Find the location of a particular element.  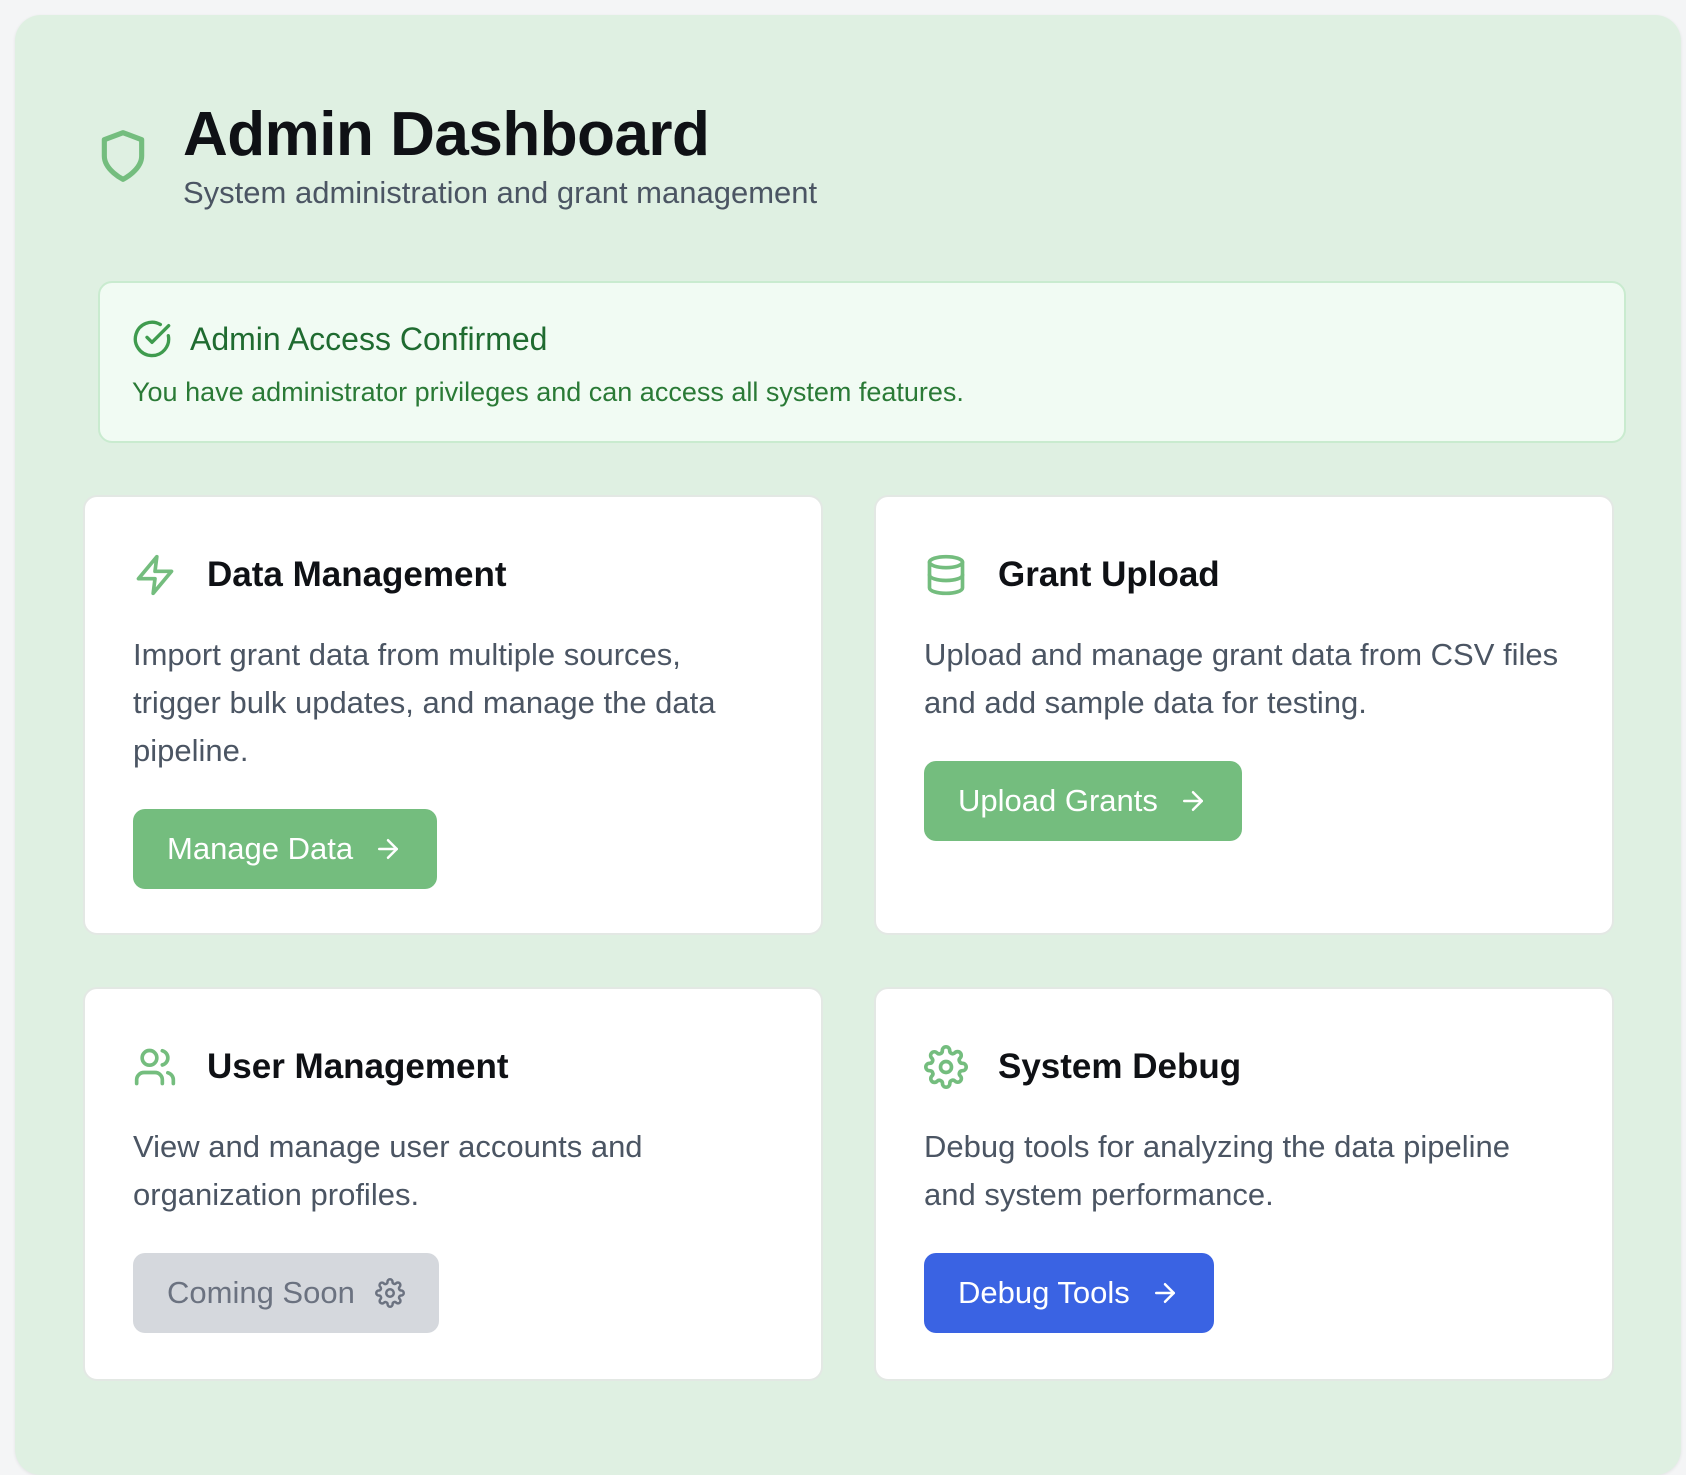

shield-icon is located at coordinates (123, 156).